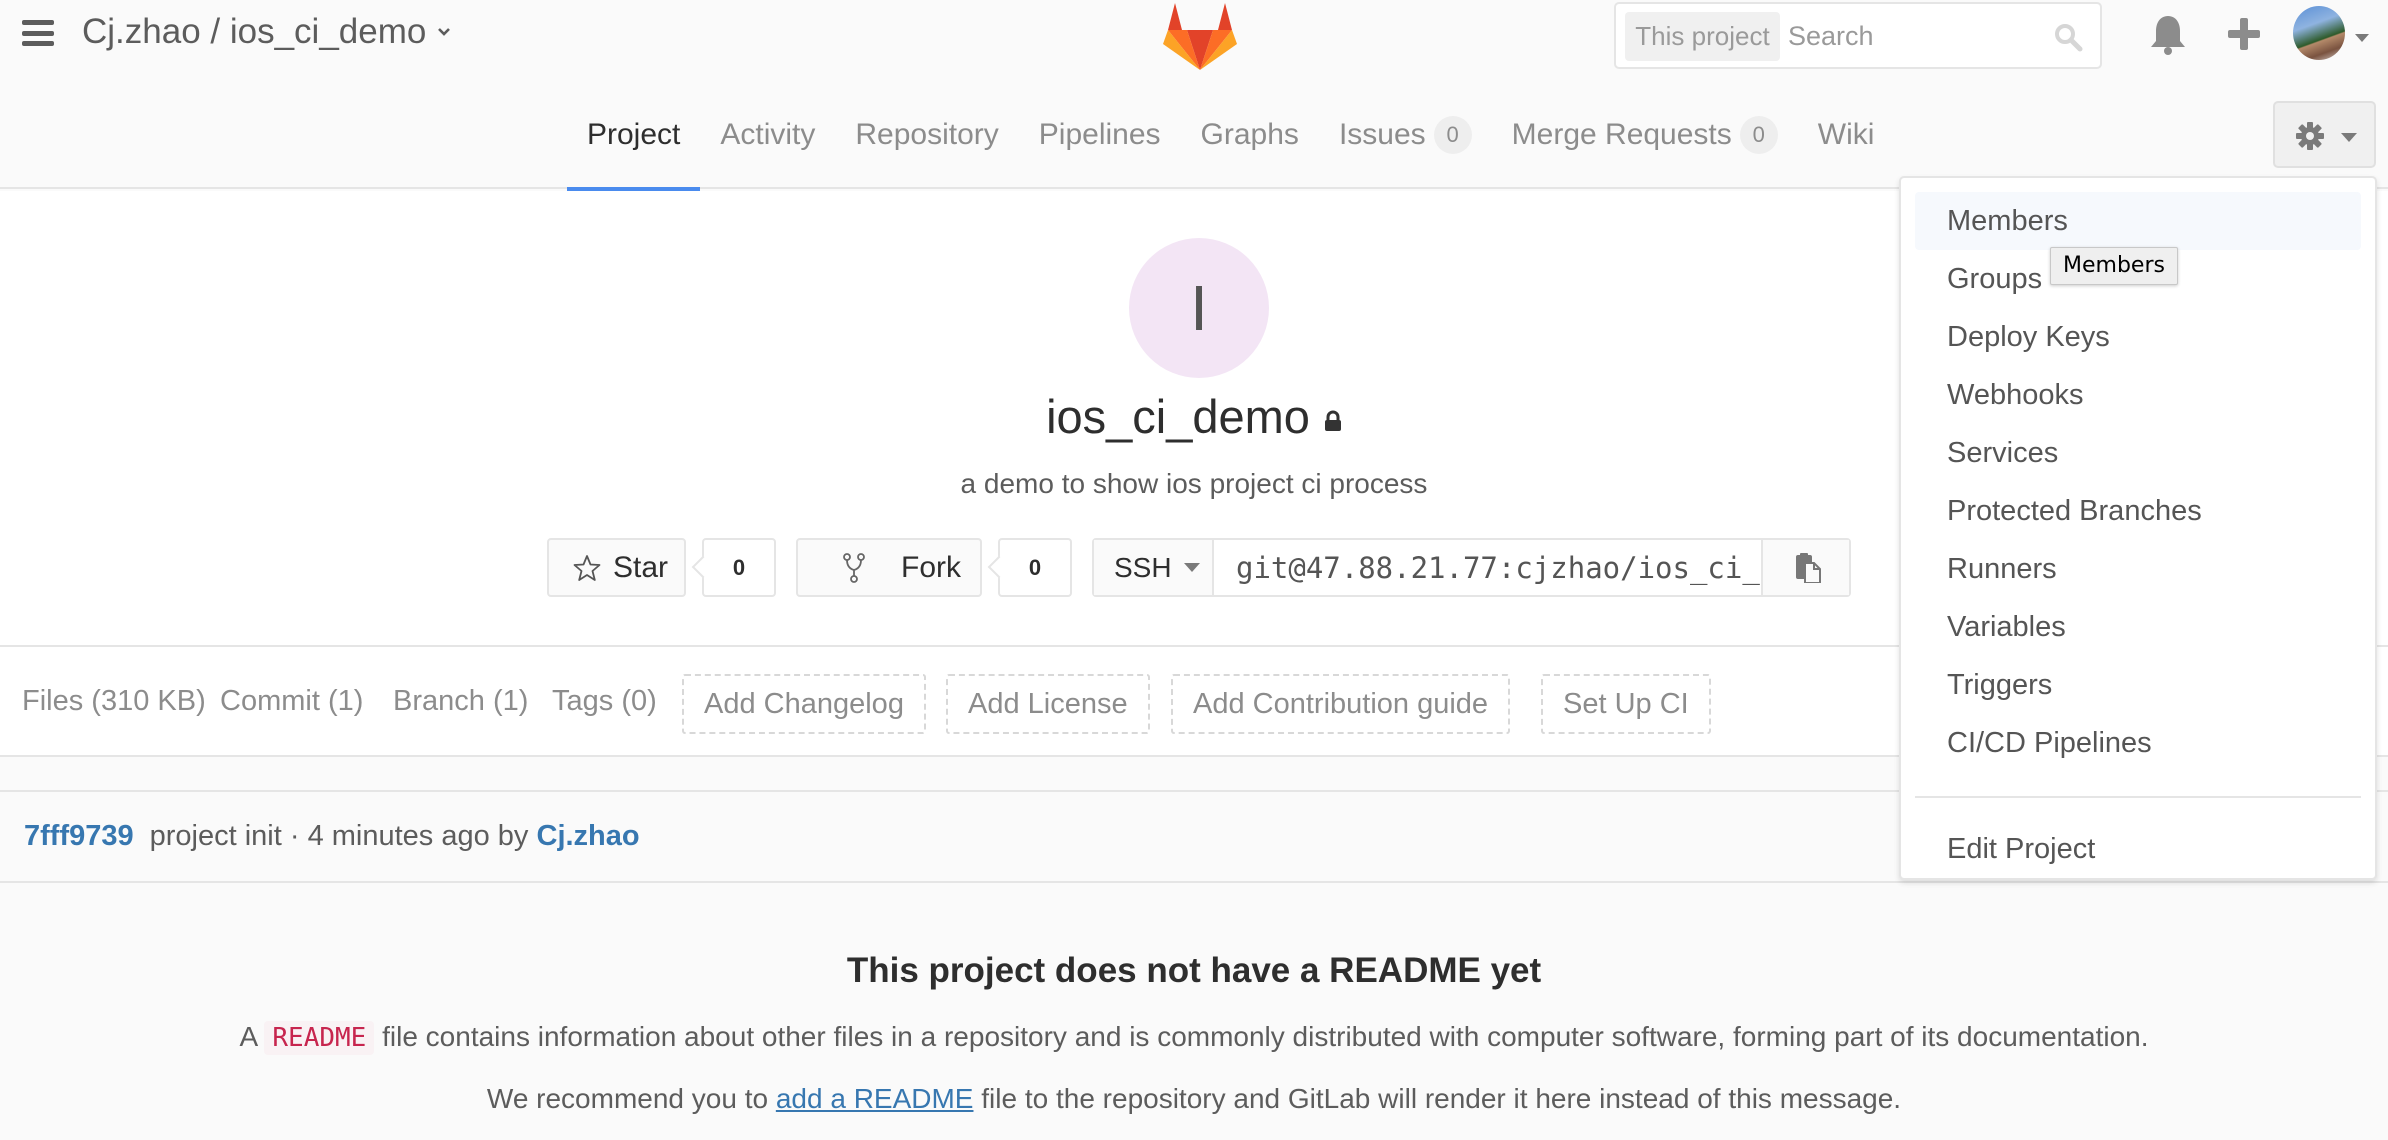  I want to click on clone-protocol-label: SSH, so click(1143, 567).